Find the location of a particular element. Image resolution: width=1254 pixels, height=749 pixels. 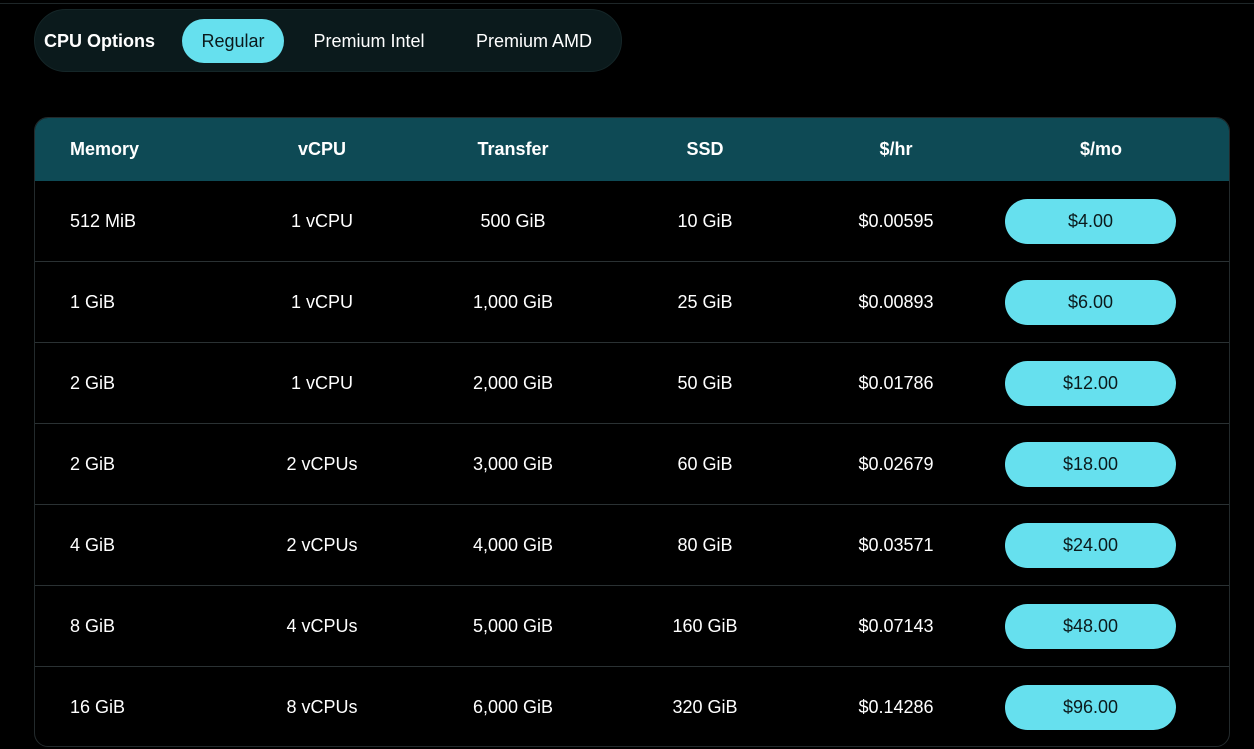

monthly-price-button: $48.00 is located at coordinates (1090, 626).